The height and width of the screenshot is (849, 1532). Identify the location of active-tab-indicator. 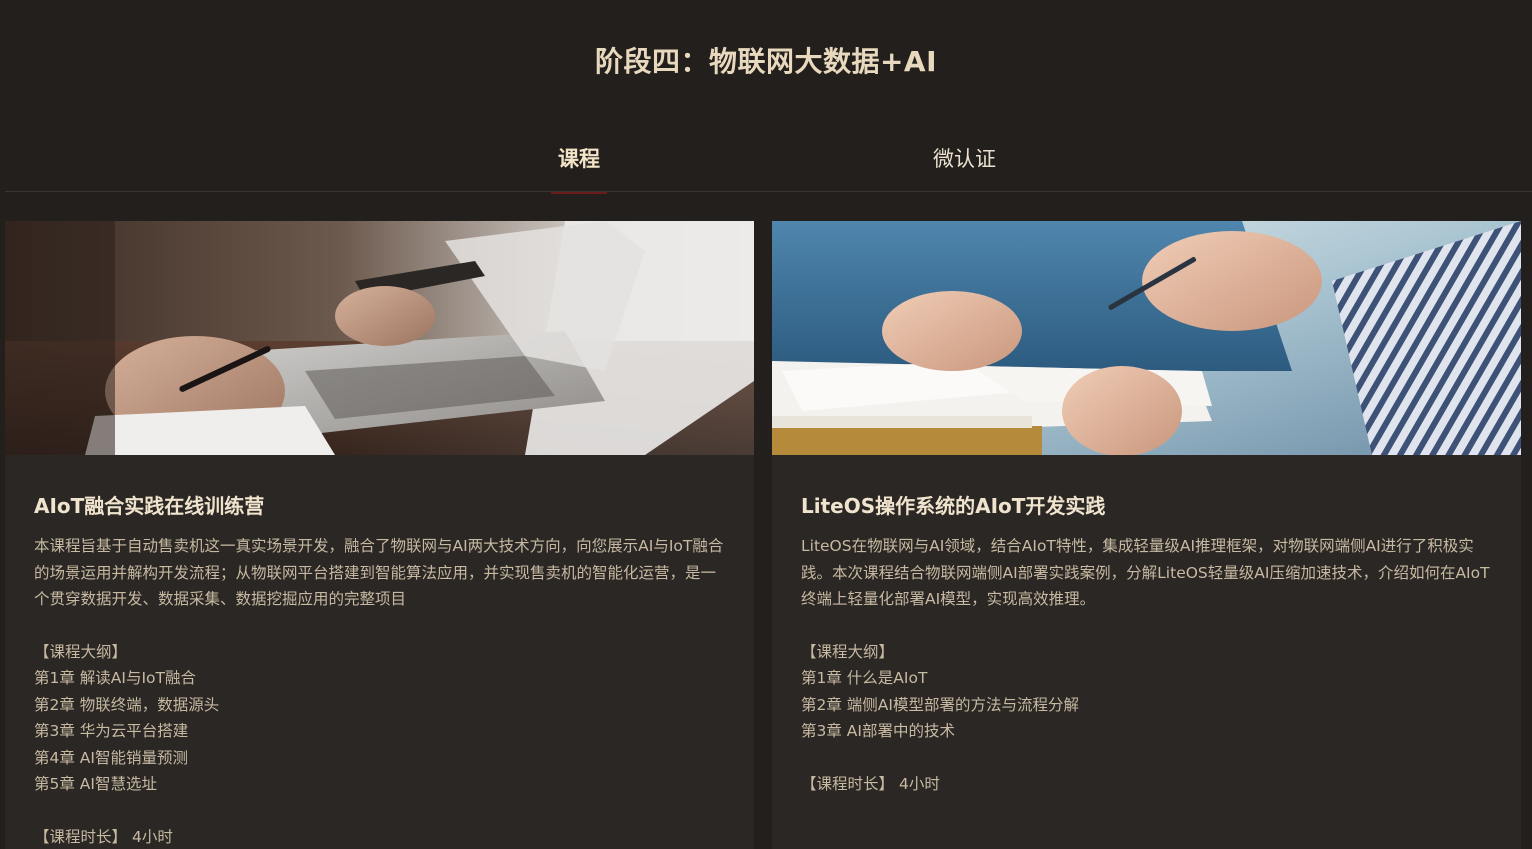
(579, 193).